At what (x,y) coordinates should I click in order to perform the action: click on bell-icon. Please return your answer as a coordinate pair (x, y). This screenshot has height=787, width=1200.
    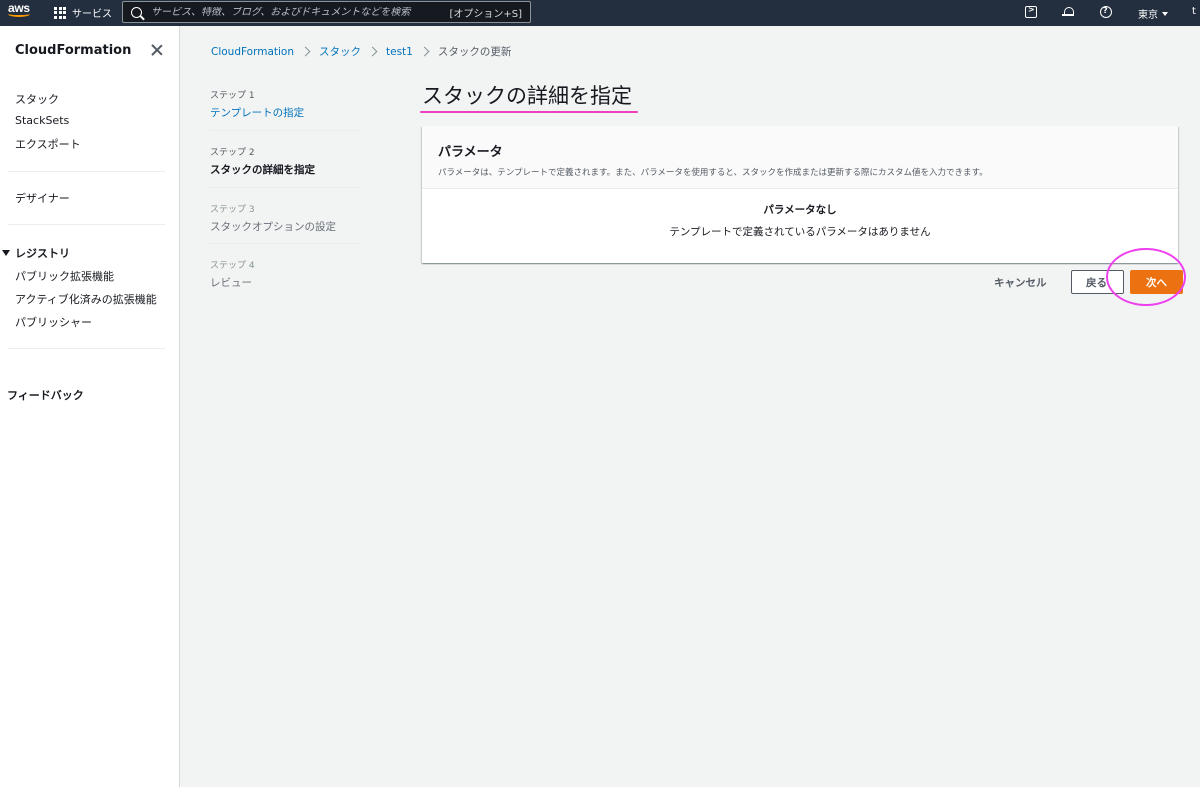
    Looking at the image, I should click on (1068, 12).